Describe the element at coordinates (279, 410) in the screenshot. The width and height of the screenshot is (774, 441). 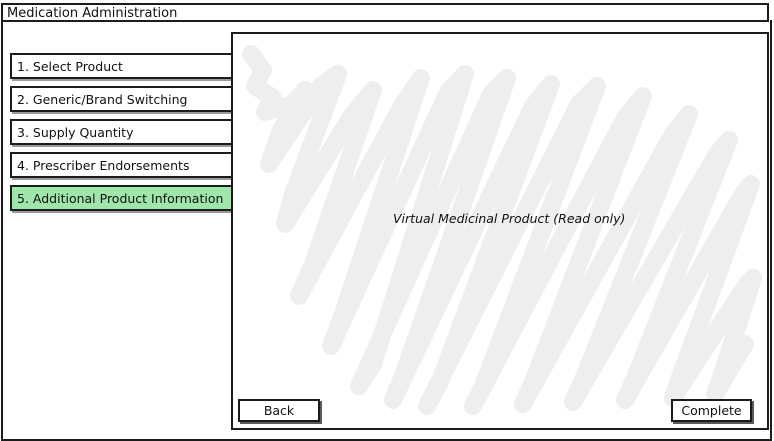
I see `back-button: Back` at that location.